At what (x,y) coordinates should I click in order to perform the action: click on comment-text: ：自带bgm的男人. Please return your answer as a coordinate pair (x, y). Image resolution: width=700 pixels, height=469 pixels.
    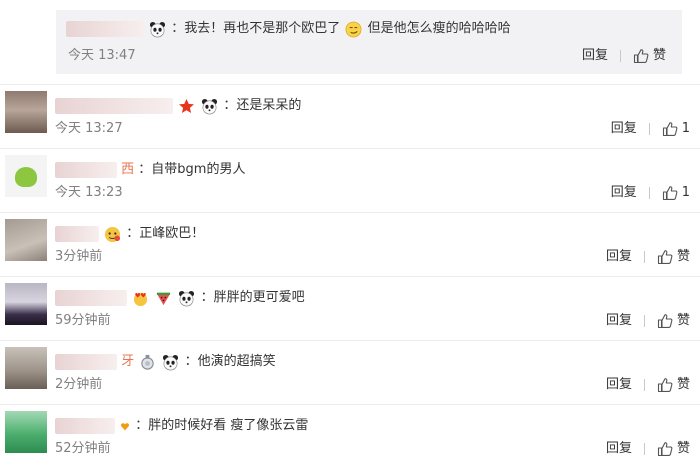
    Looking at the image, I should click on (192, 169).